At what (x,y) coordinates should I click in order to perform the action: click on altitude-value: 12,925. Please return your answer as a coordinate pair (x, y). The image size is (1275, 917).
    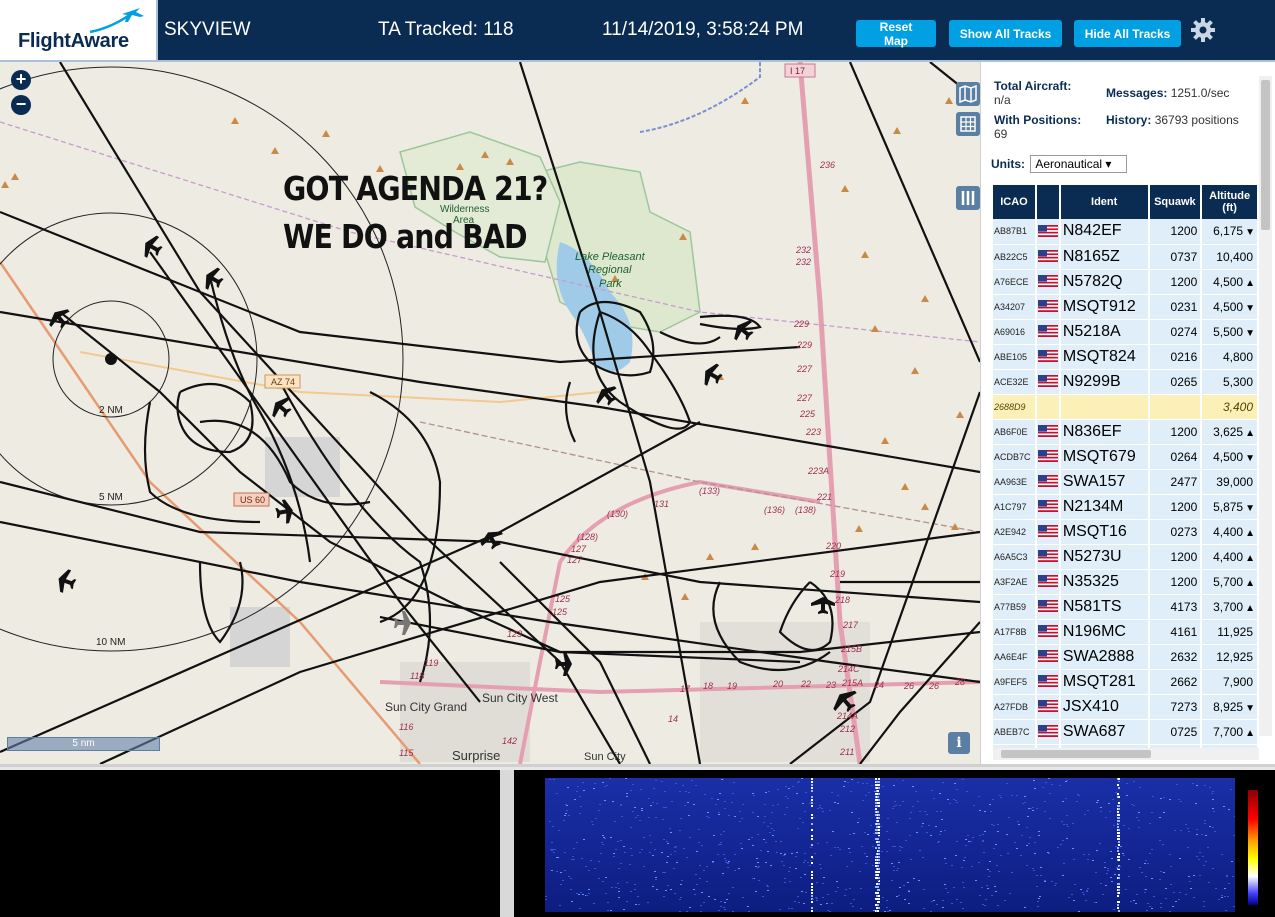
    Looking at the image, I should click on (1234, 657).